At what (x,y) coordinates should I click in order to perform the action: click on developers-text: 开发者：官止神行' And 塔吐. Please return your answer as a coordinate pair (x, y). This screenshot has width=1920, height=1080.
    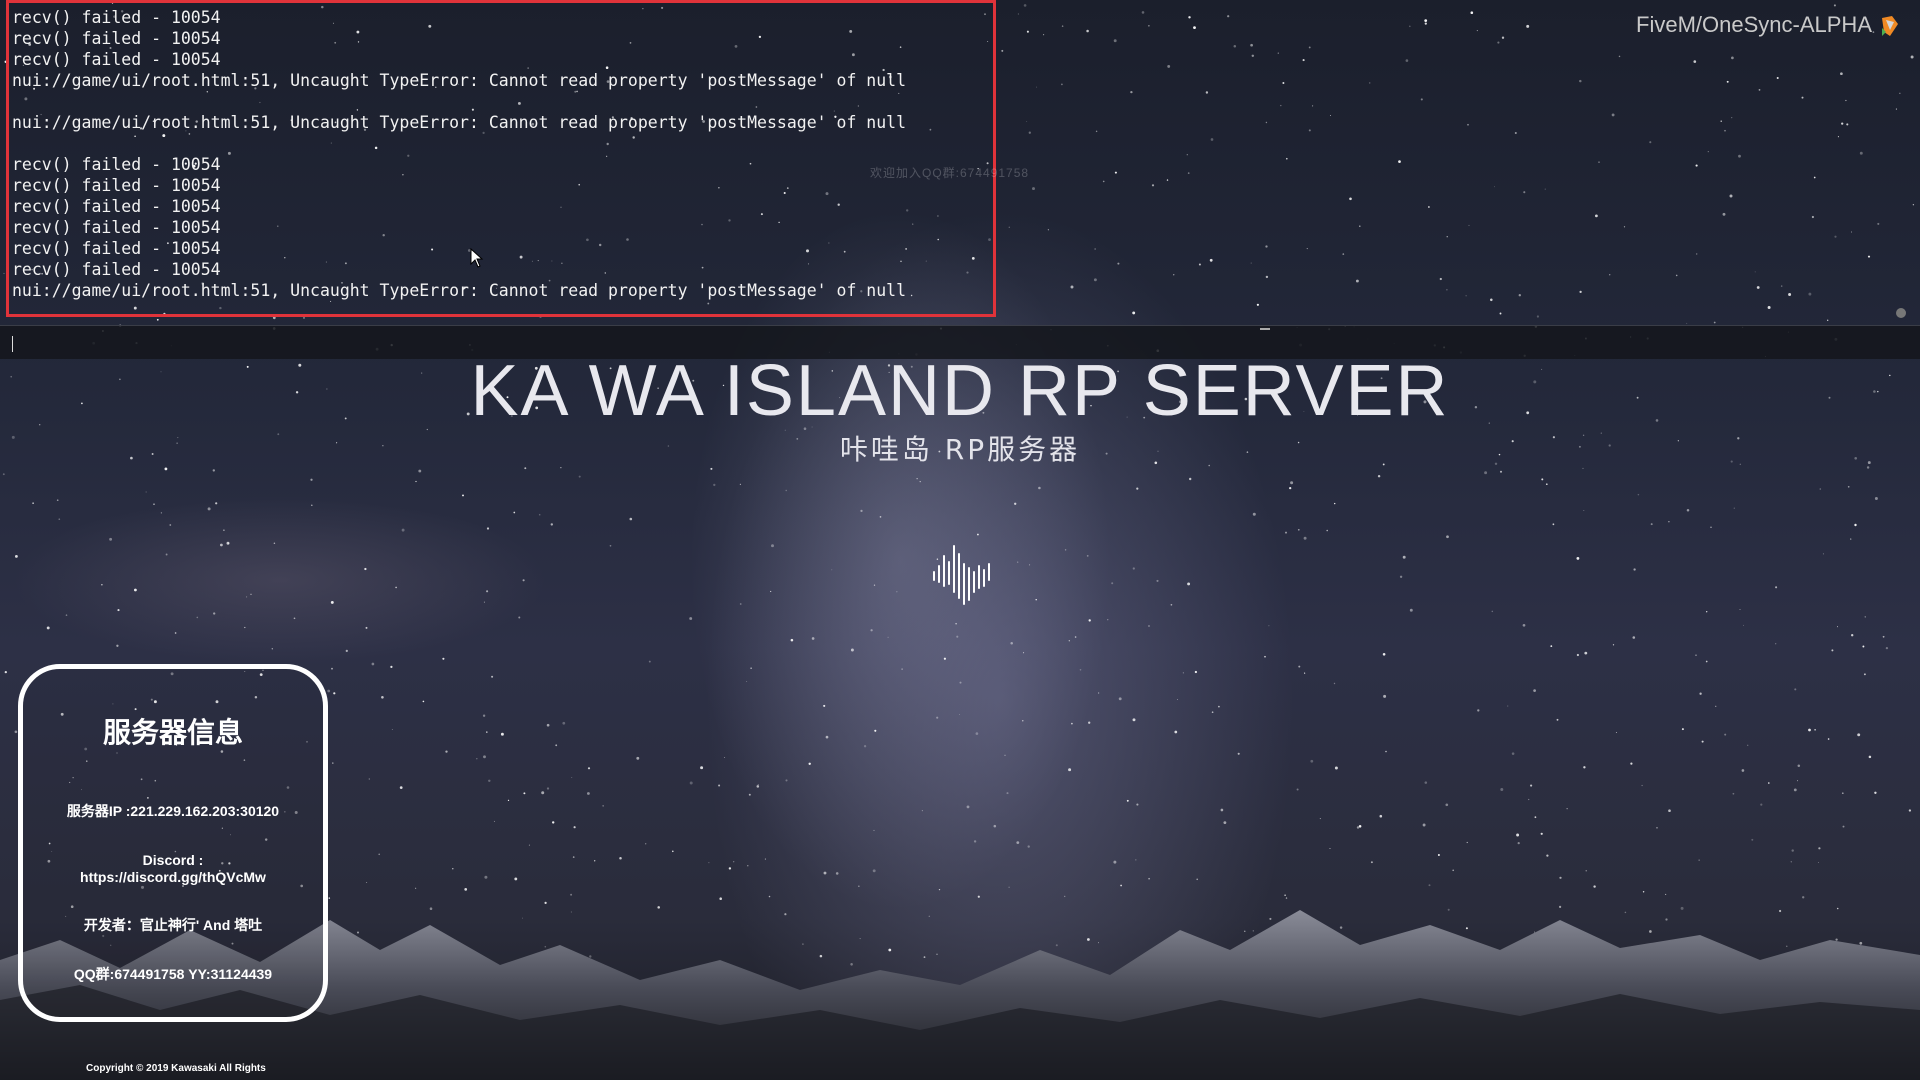
    Looking at the image, I should click on (173, 925).